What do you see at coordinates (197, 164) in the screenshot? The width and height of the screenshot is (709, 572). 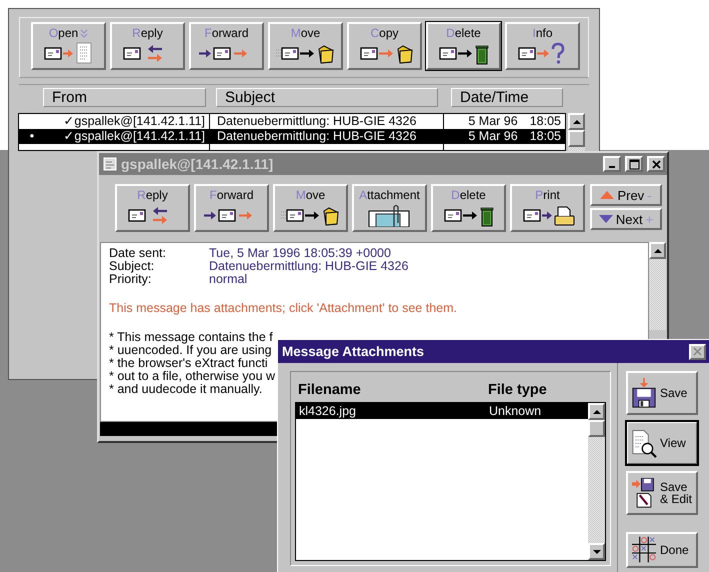 I see `window-title: gspallek@[141.42.1.11]` at bounding box center [197, 164].